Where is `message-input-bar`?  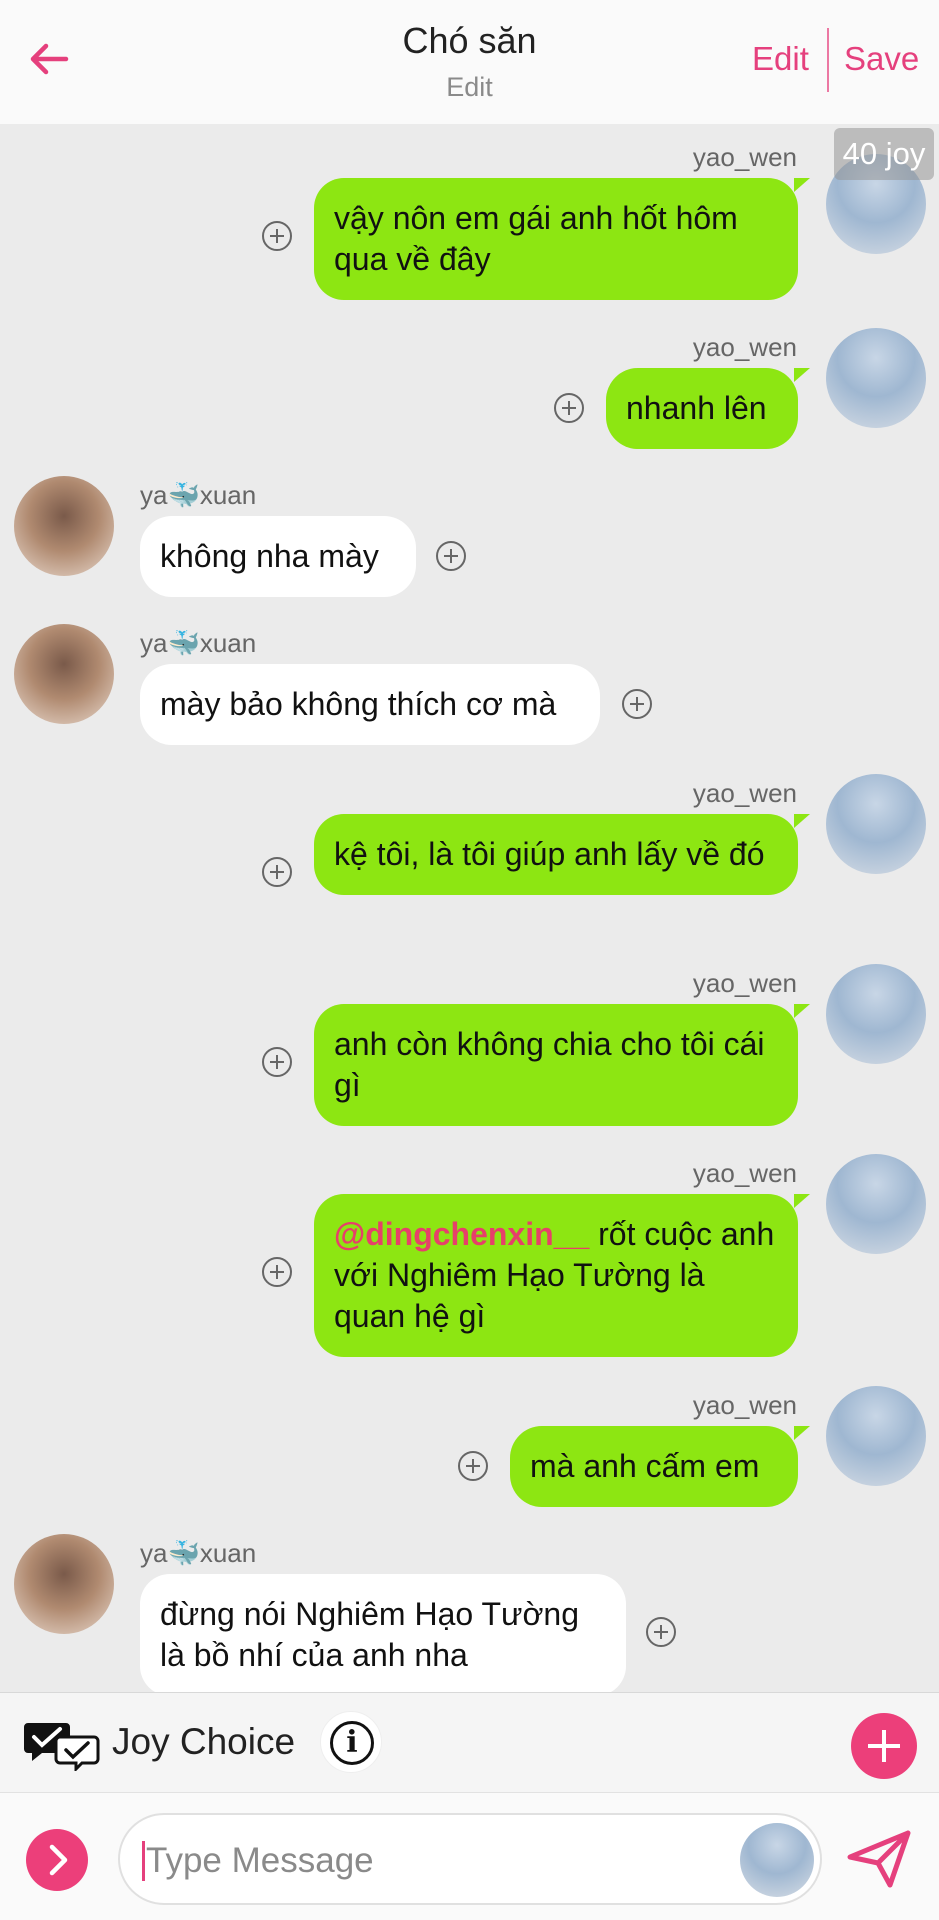 message-input-bar is located at coordinates (469, 1856).